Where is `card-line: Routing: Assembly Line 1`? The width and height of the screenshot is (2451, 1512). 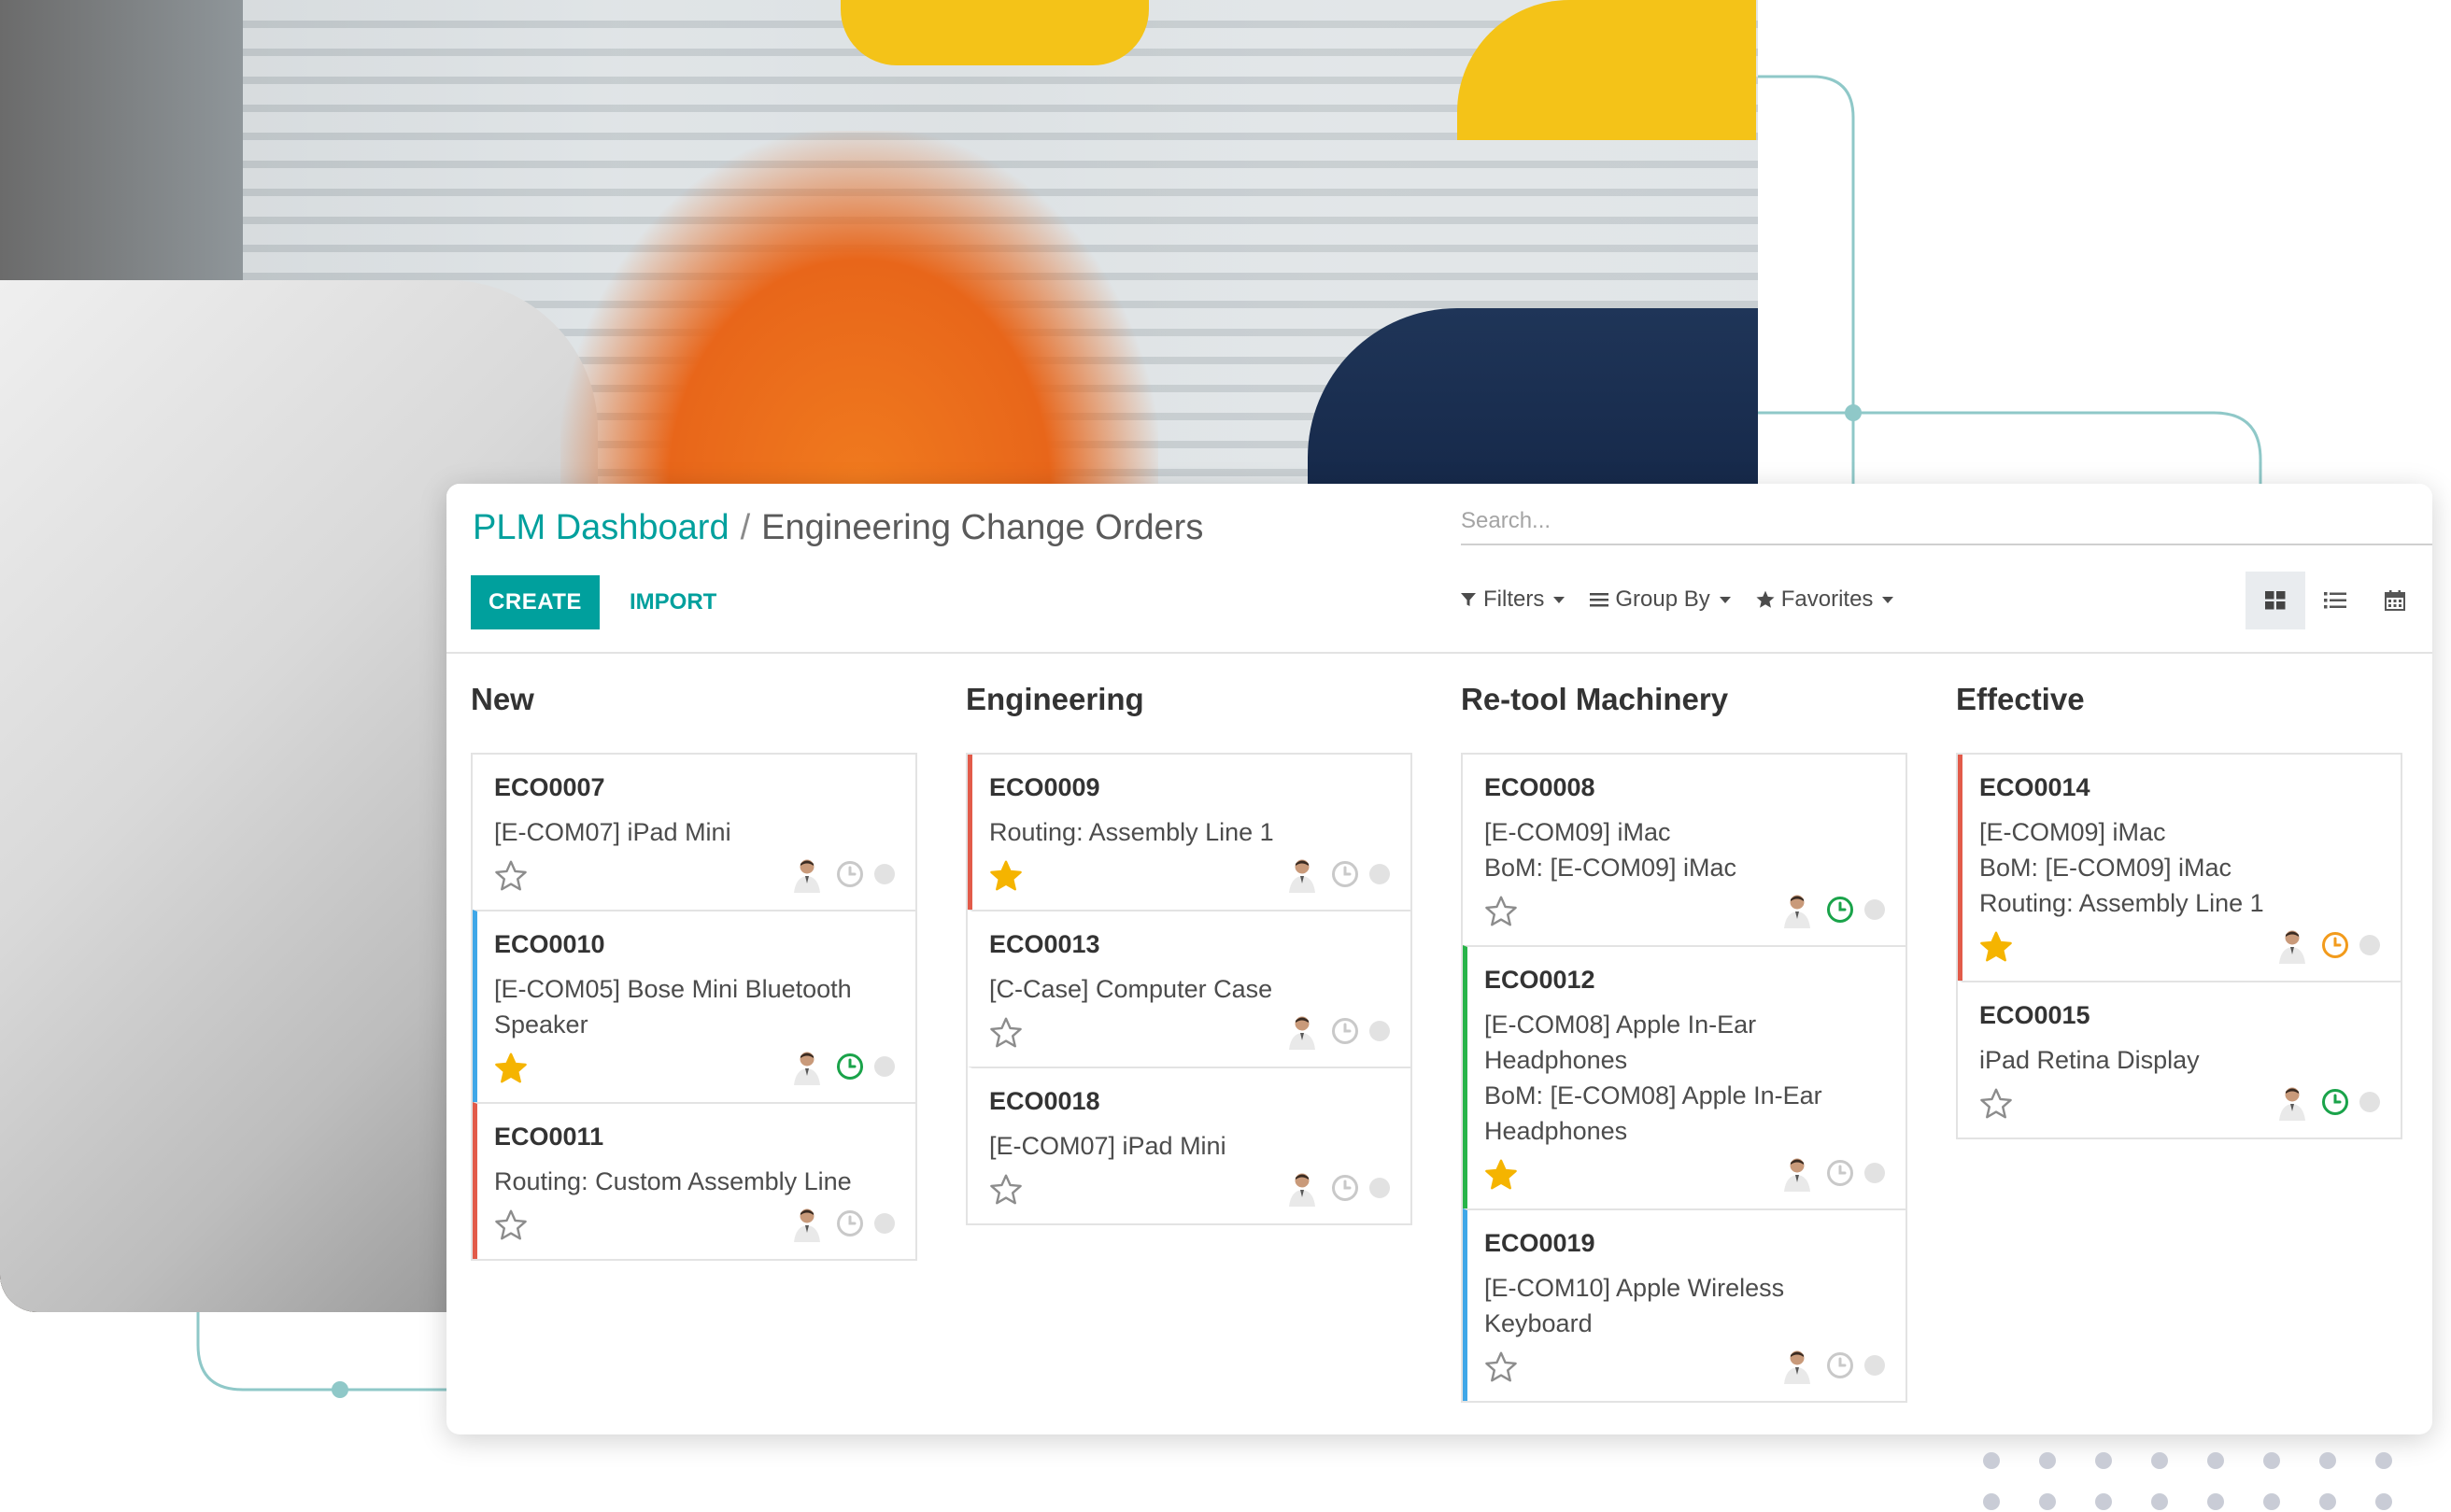
card-line: Routing: Assembly Line 1 is located at coordinates (2121, 903).